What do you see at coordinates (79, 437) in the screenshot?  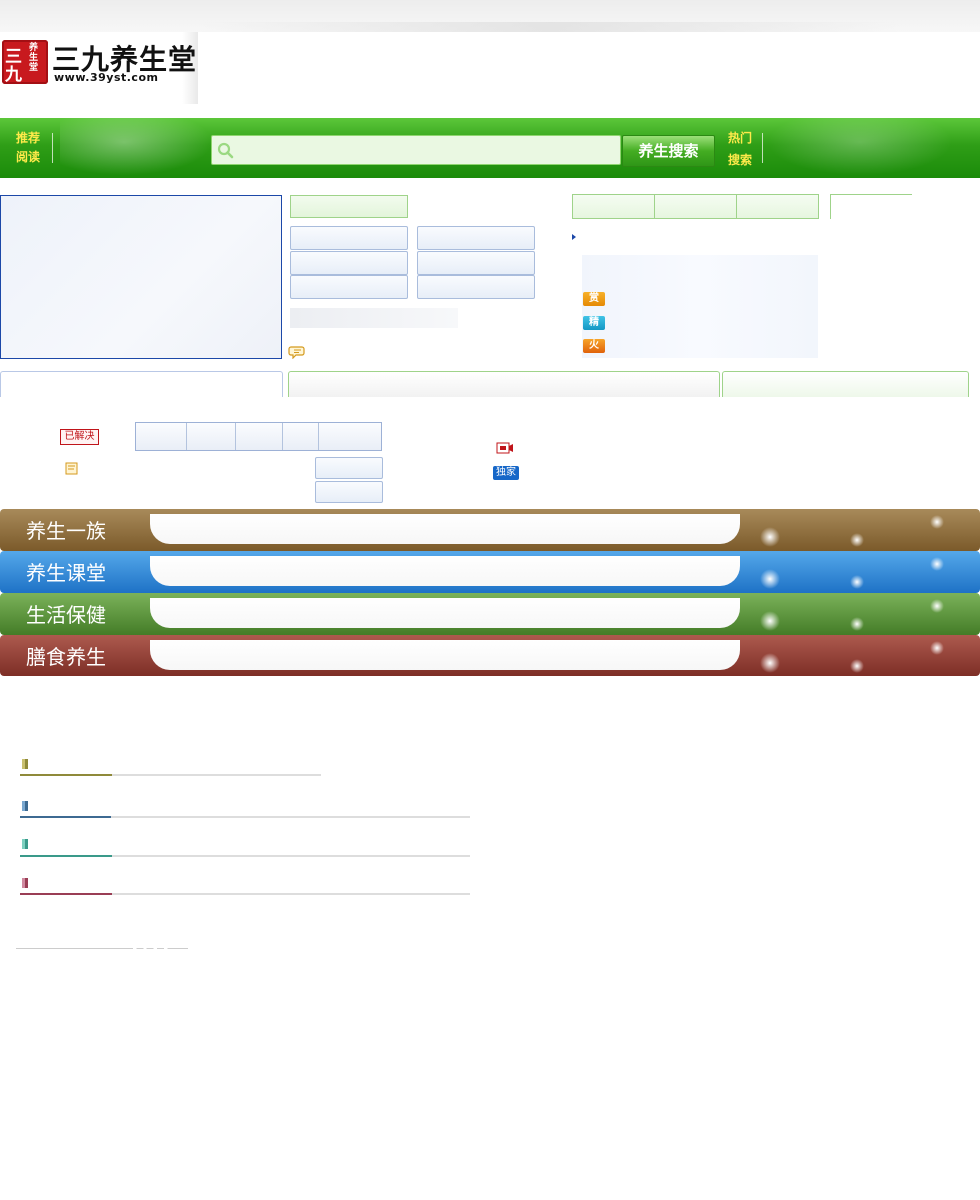 I see `solved-badge: 已解决` at bounding box center [79, 437].